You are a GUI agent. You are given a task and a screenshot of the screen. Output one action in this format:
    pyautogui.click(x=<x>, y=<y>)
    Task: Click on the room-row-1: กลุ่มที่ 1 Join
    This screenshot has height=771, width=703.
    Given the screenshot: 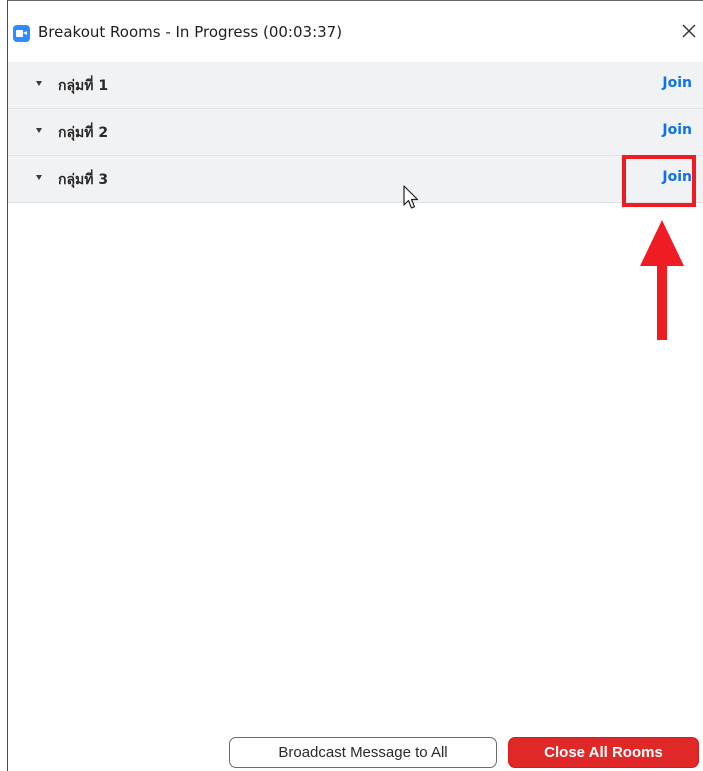 What is the action you would take?
    pyautogui.click(x=355, y=85)
    